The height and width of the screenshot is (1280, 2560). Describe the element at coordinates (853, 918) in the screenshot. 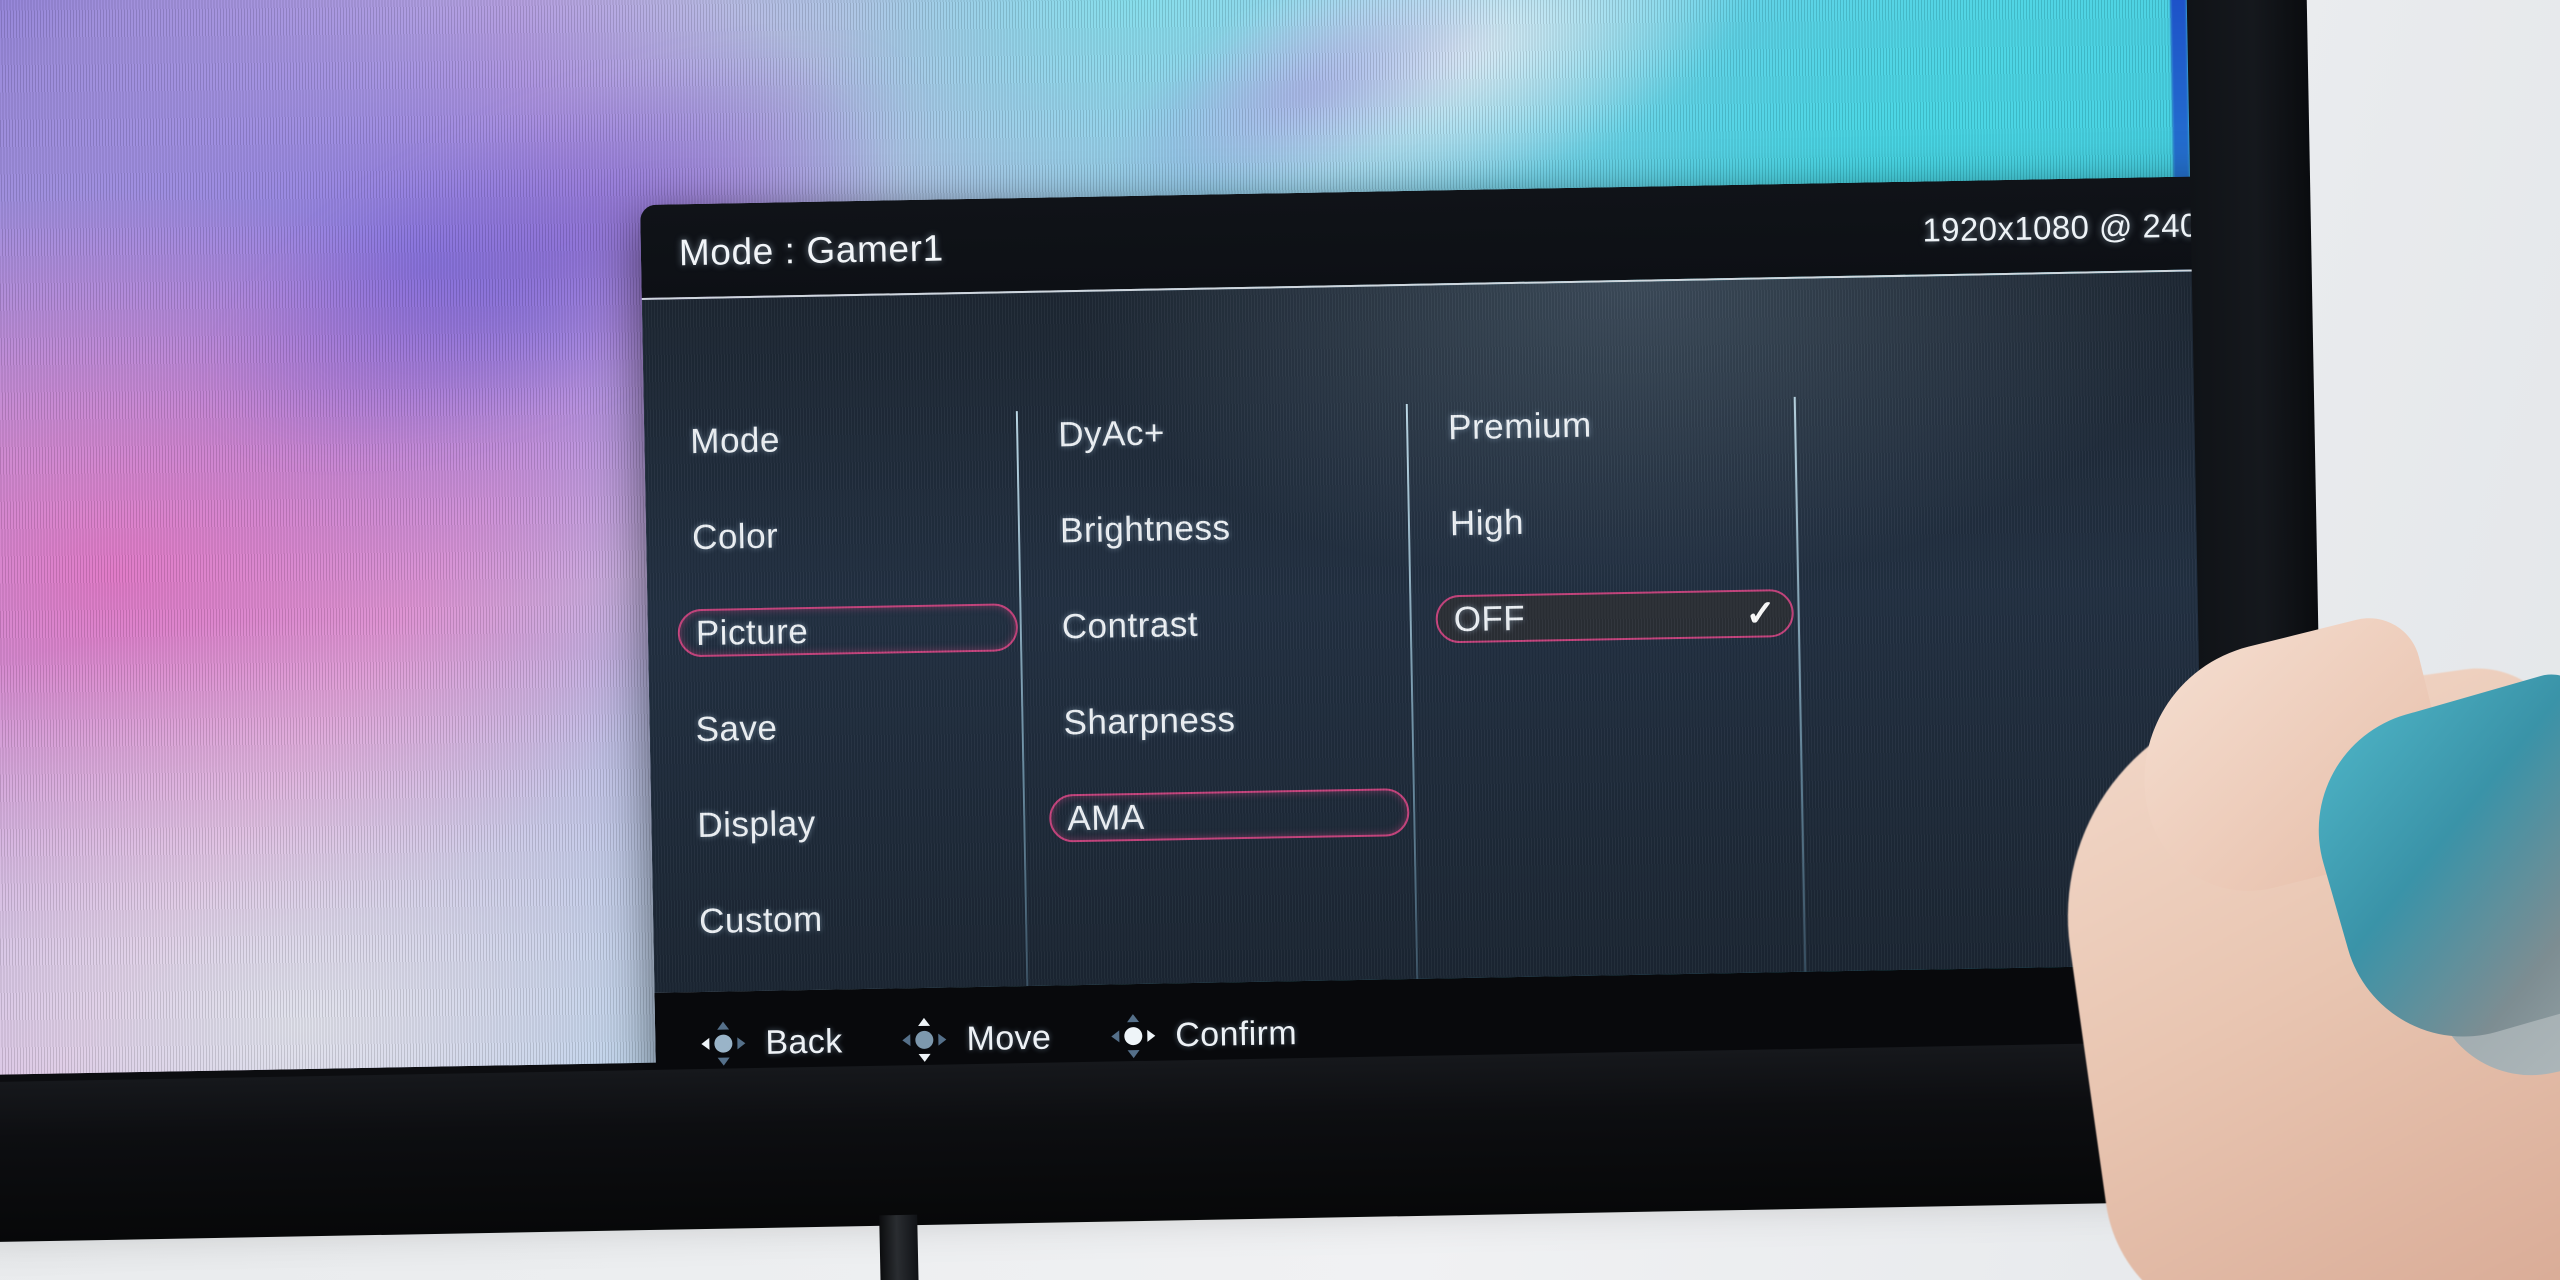

I see `menu-item-custom: Custom` at that location.